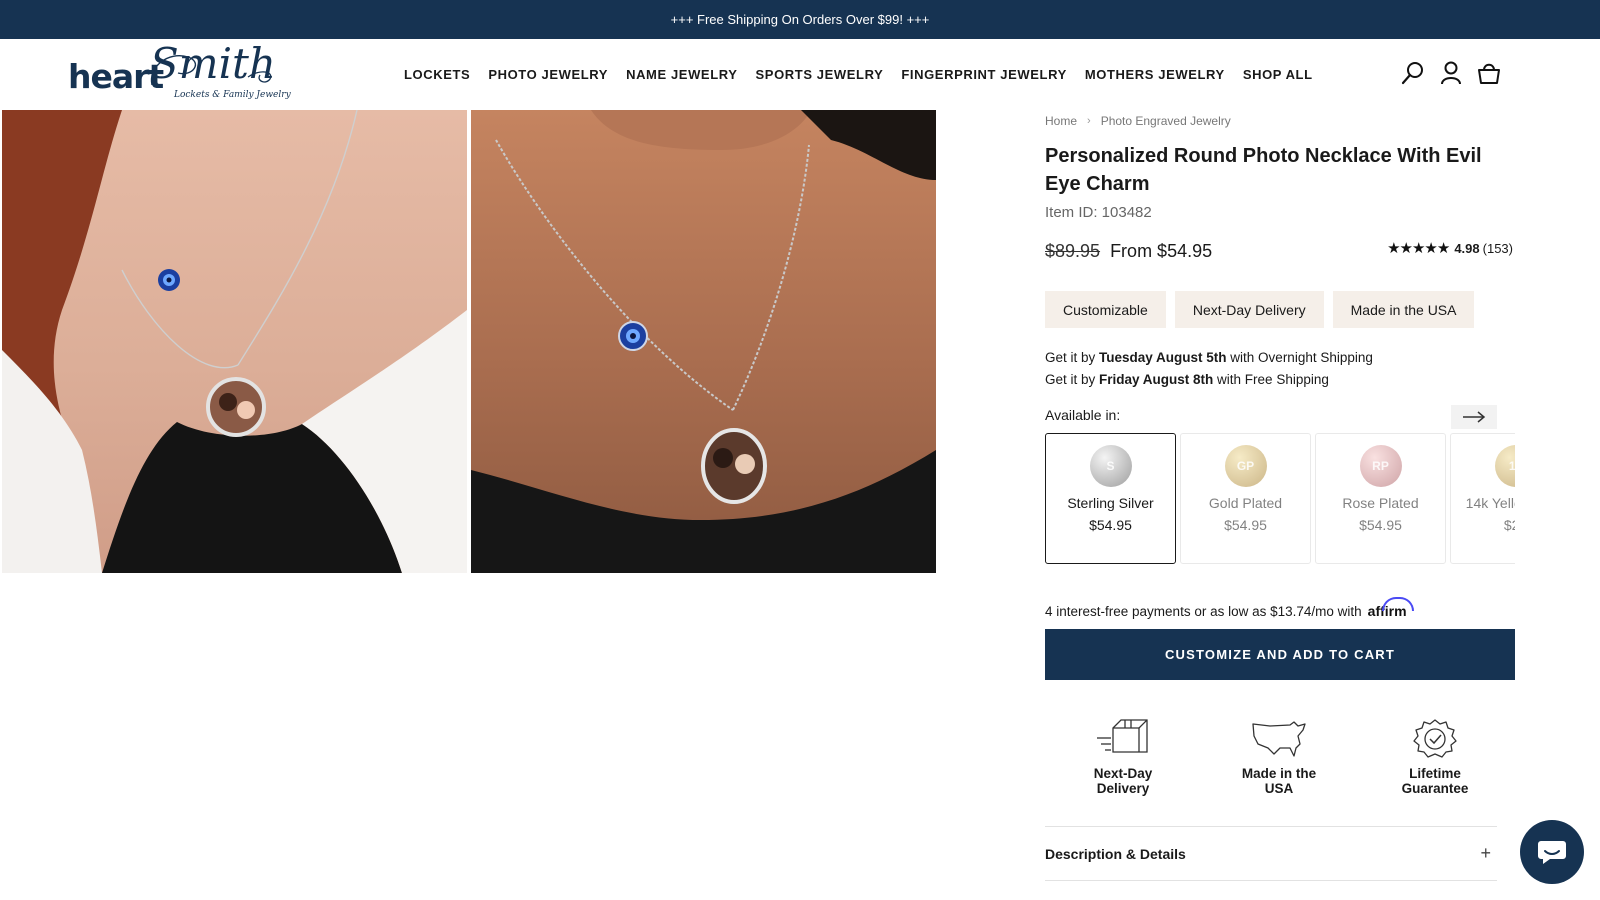 The height and width of the screenshot is (900, 1600). Describe the element at coordinates (548, 74) in the screenshot. I see `nav-photo-jewelry: PHOTO JEWELRY` at that location.